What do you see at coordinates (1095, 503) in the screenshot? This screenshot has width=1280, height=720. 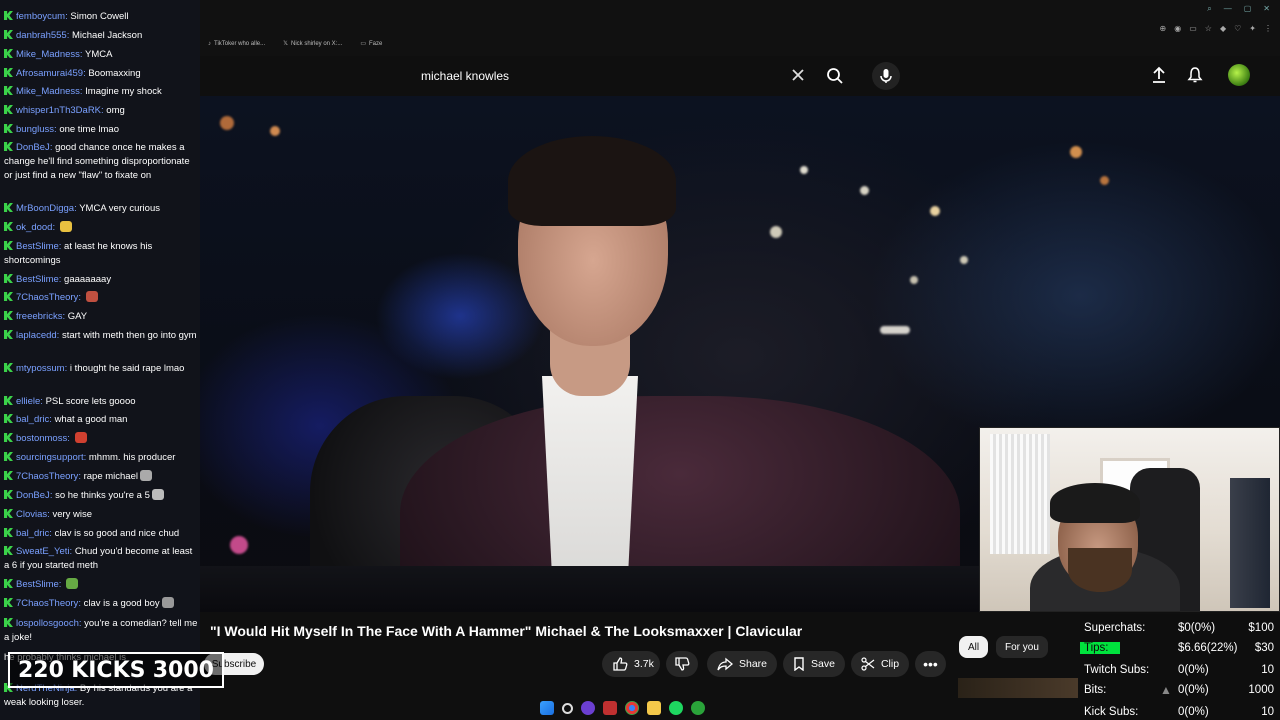 I see `streamer-cap` at bounding box center [1095, 503].